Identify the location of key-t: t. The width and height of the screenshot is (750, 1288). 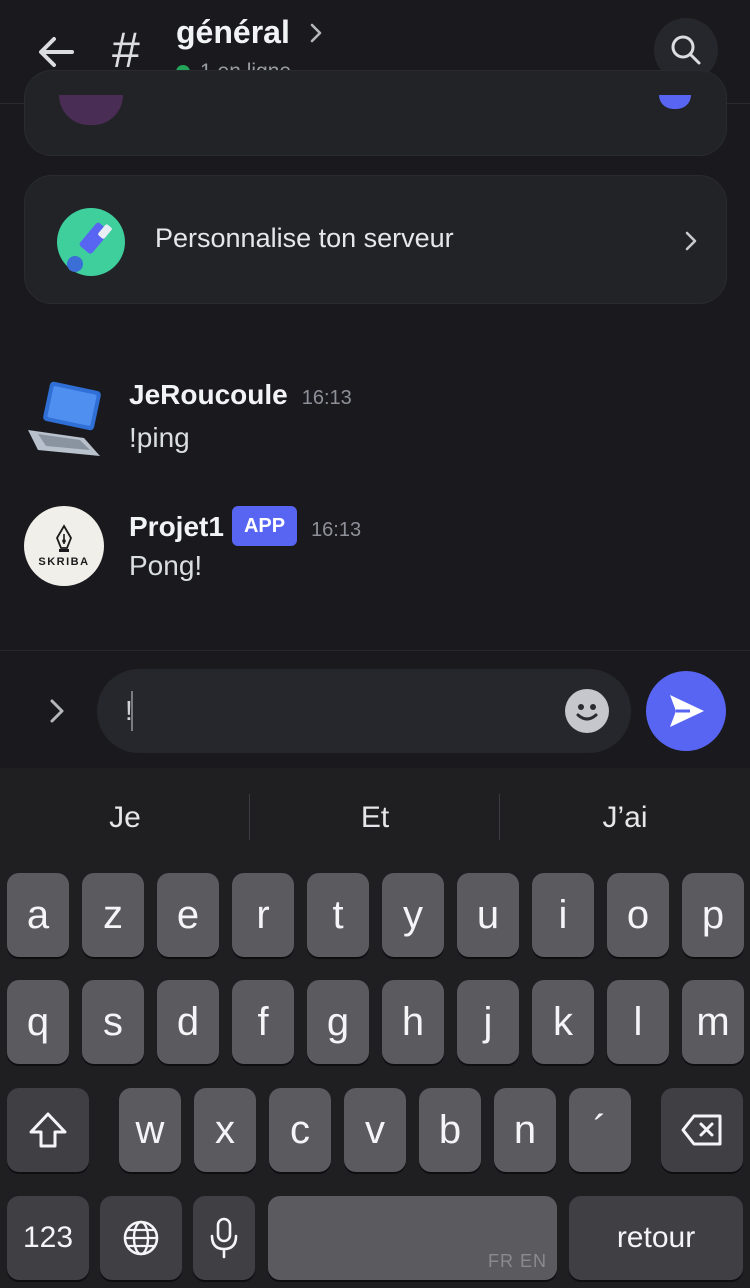
(338, 915).